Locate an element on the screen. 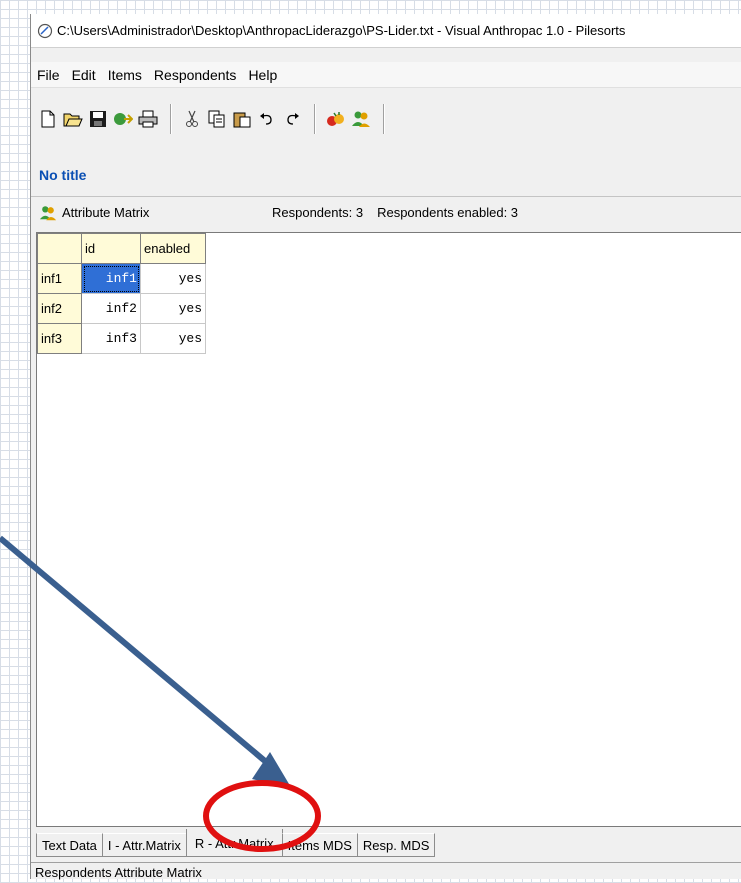 Image resolution: width=741 pixels, height=883 pixels. items-icon is located at coordinates (336, 119).